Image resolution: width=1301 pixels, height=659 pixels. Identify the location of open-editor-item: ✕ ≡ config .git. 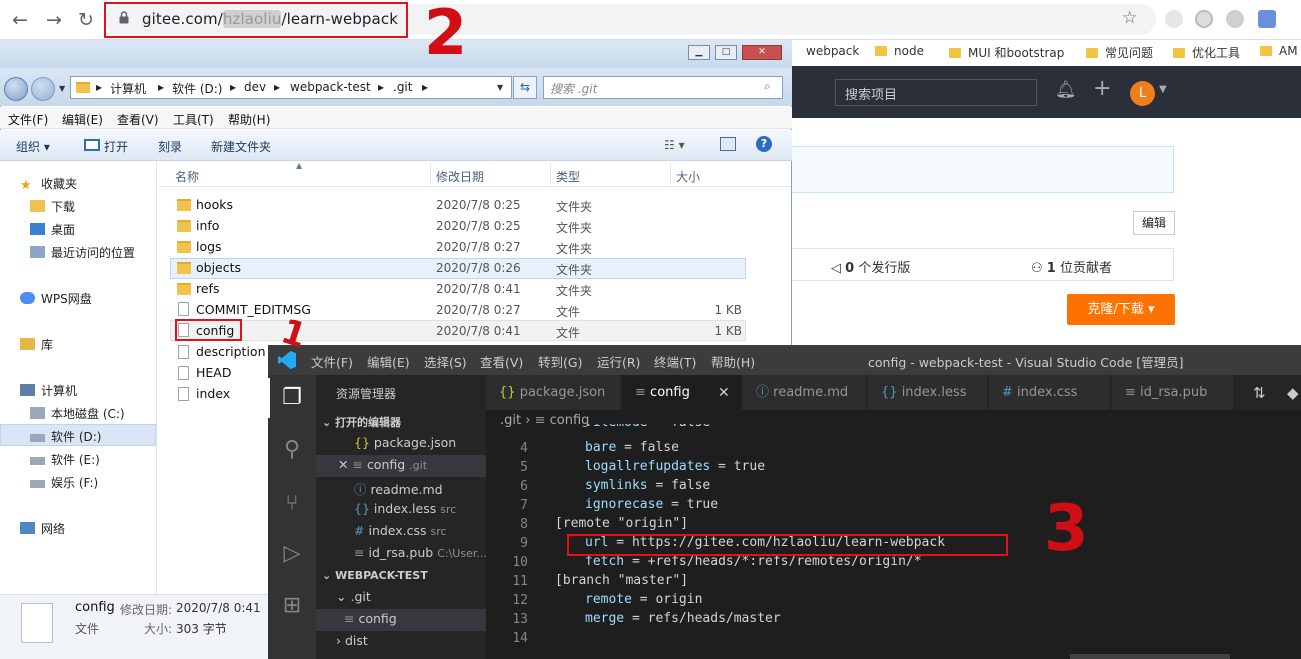
(382, 464).